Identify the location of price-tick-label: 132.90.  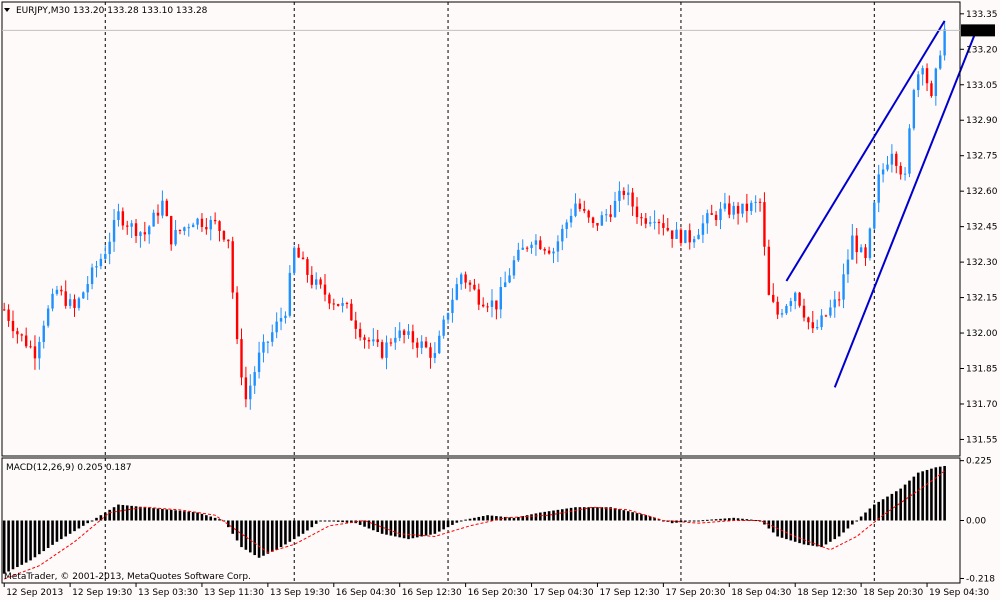
(982, 121).